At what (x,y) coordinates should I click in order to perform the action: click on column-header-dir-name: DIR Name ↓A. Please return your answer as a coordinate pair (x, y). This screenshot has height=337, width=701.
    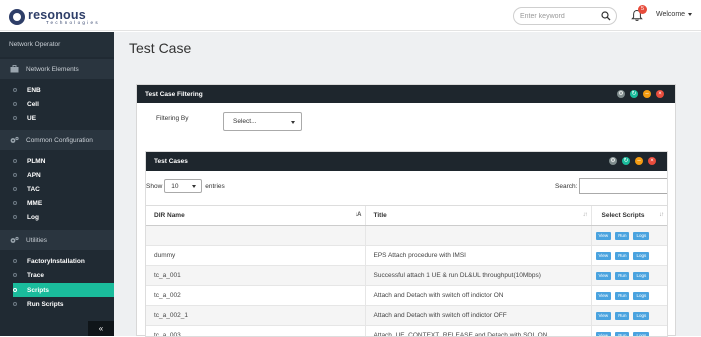
    Looking at the image, I should click on (255, 216).